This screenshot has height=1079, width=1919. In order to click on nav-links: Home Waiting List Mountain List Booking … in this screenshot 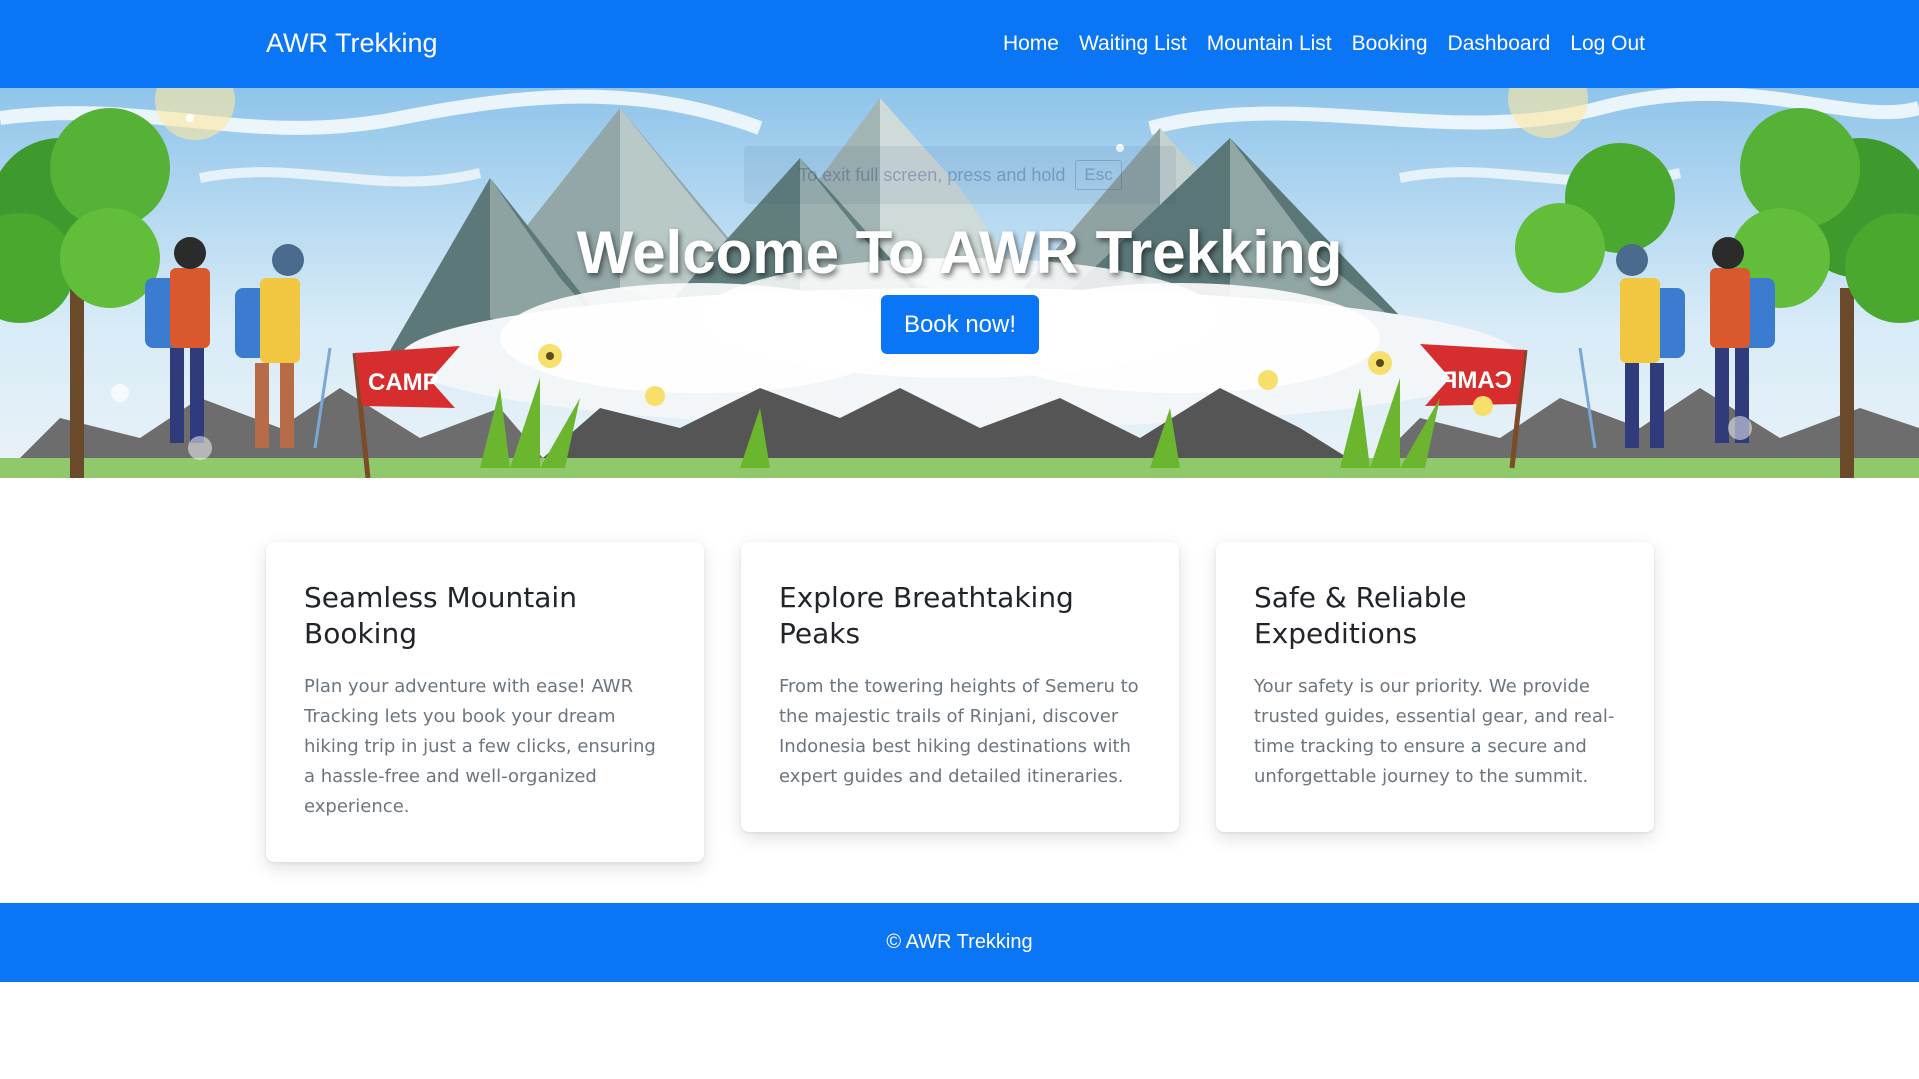, I will do `click(1324, 44)`.